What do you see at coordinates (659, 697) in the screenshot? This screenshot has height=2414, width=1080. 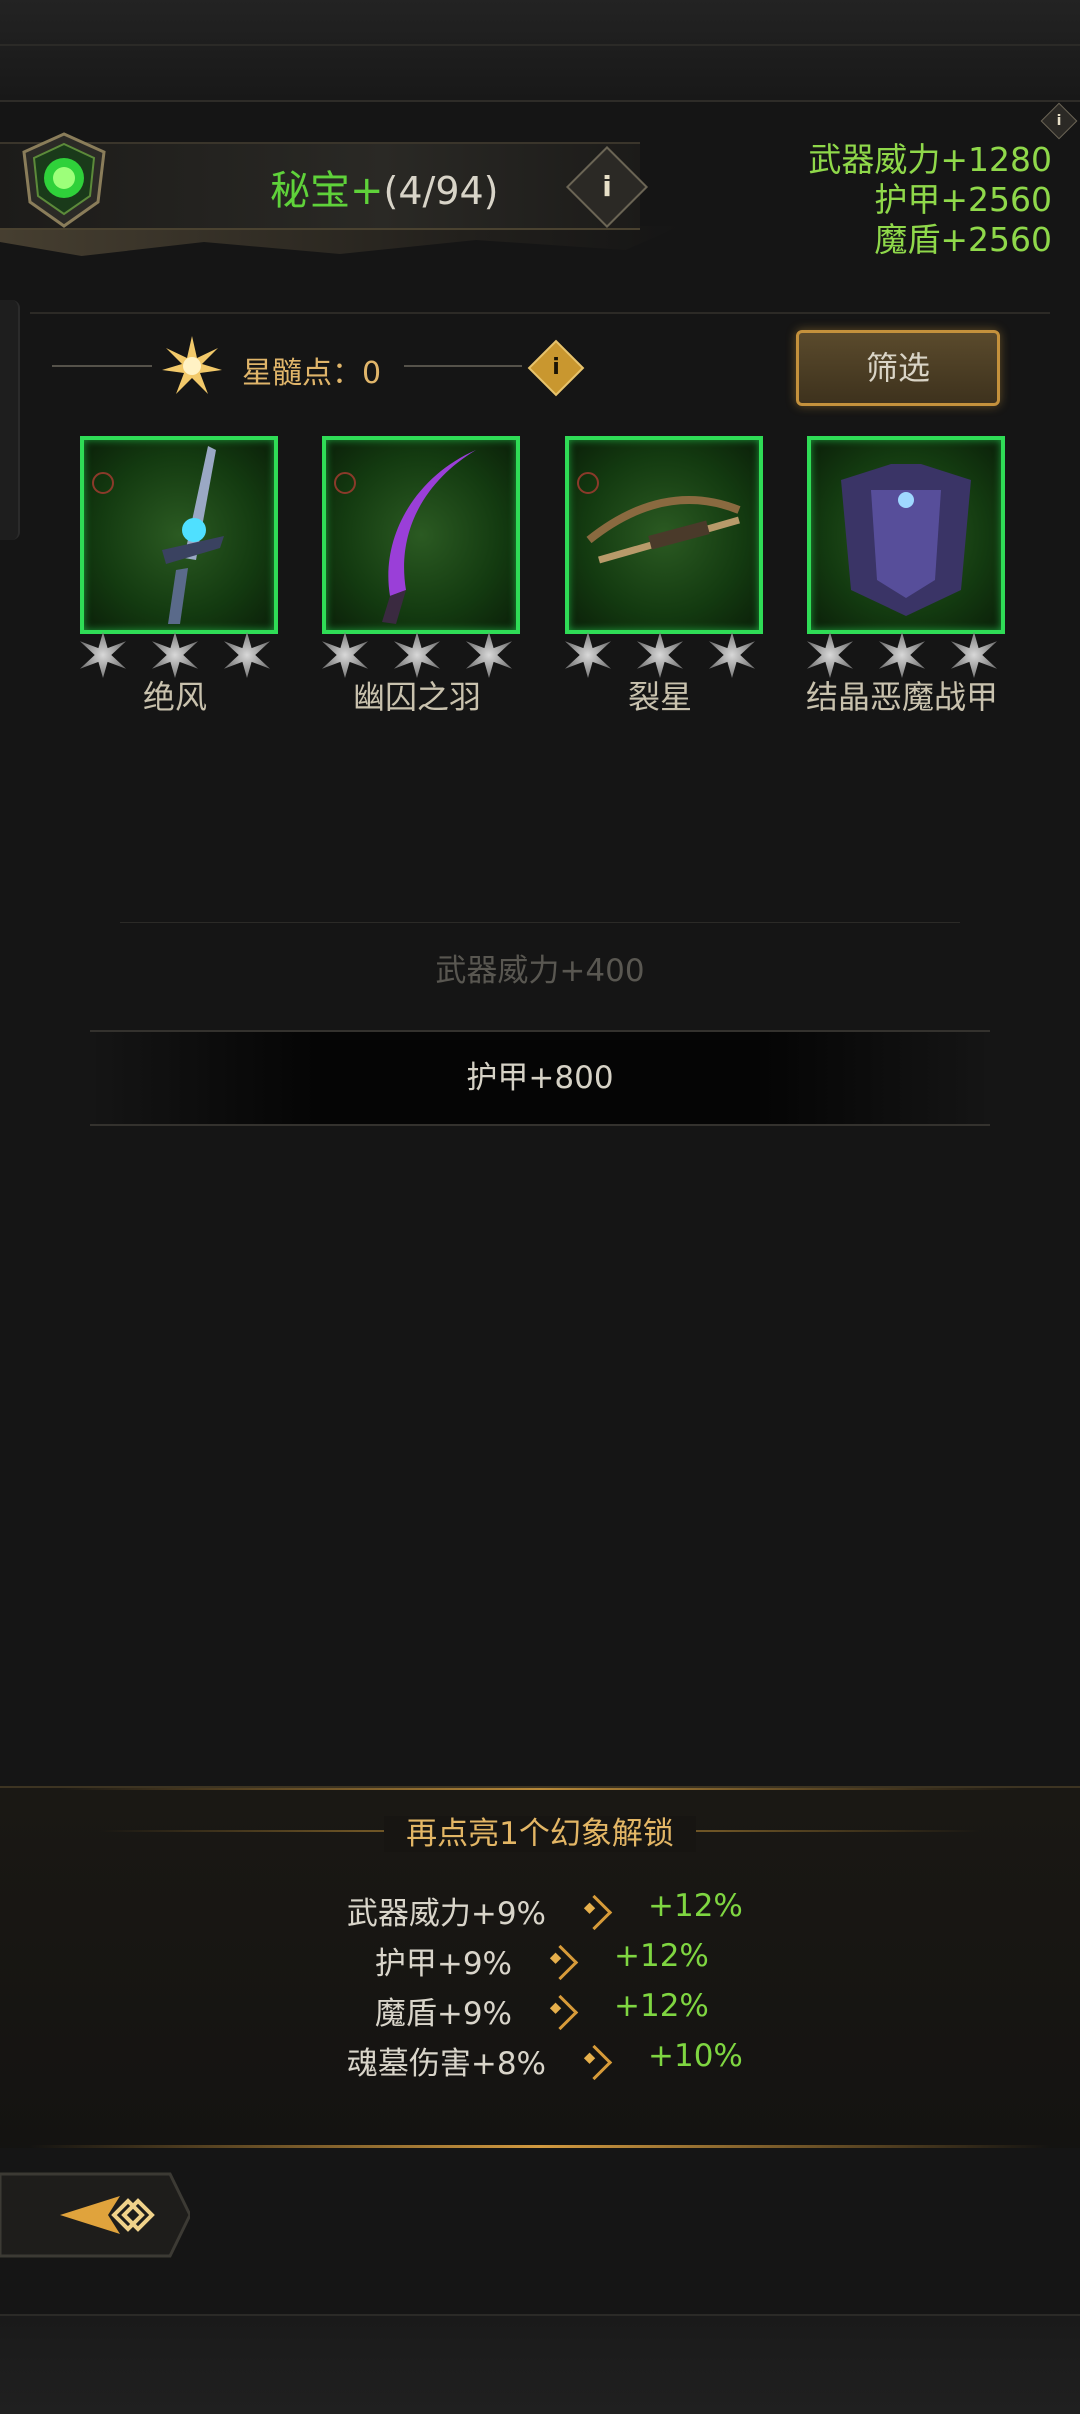 I see `item-name: 裂星` at bounding box center [659, 697].